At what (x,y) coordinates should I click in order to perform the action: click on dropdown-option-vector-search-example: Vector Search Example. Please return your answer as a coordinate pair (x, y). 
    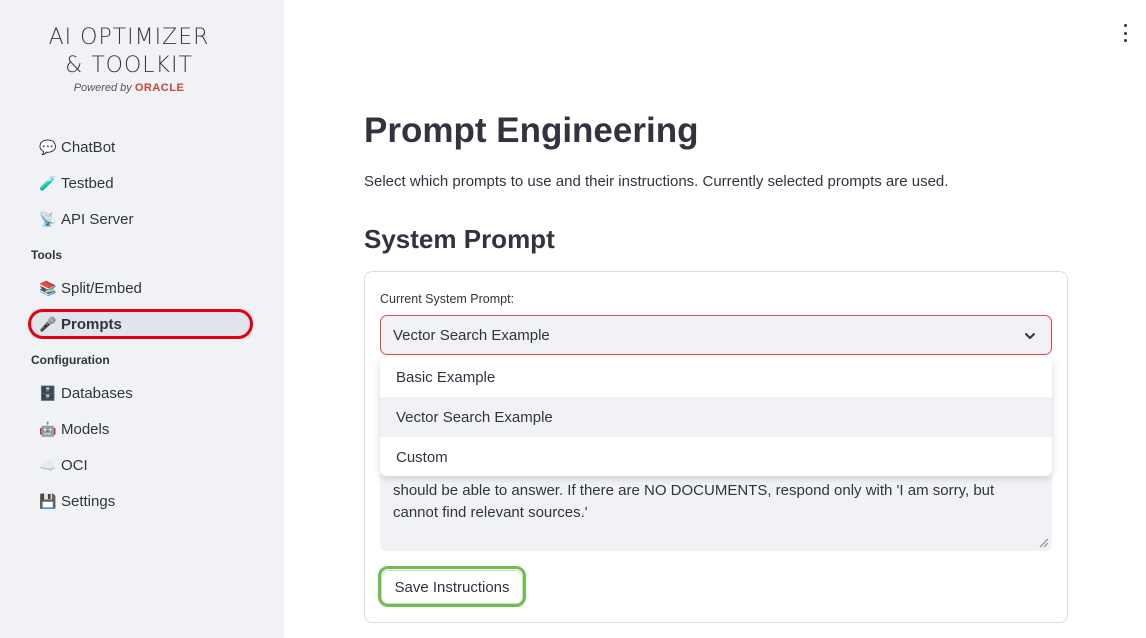
    Looking at the image, I should click on (716, 417).